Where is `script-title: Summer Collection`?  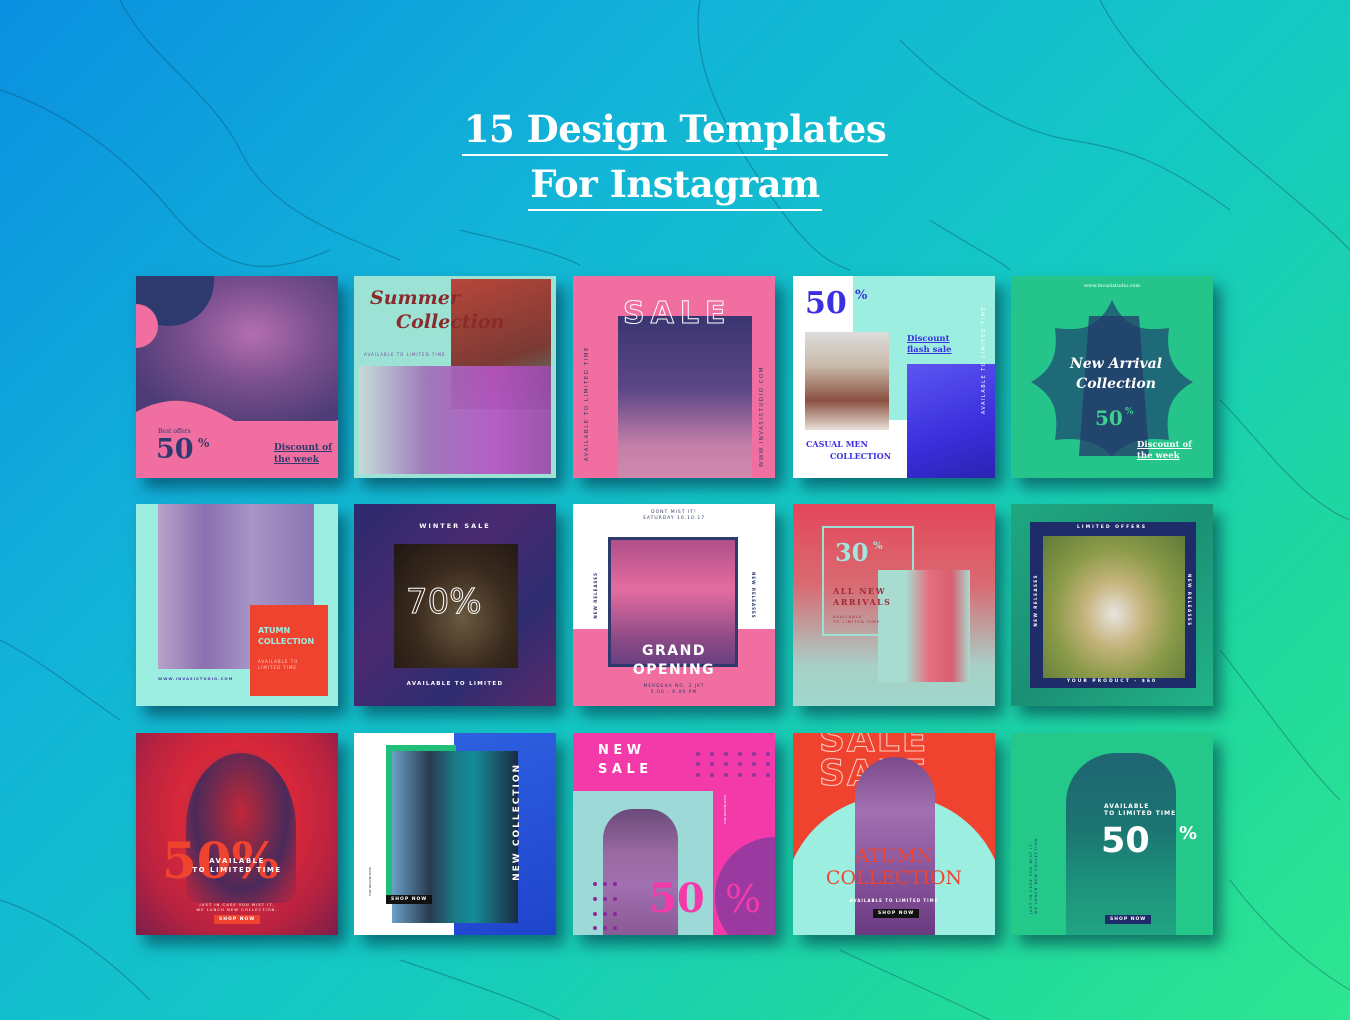
script-title: Summer Collection is located at coordinates (437, 310).